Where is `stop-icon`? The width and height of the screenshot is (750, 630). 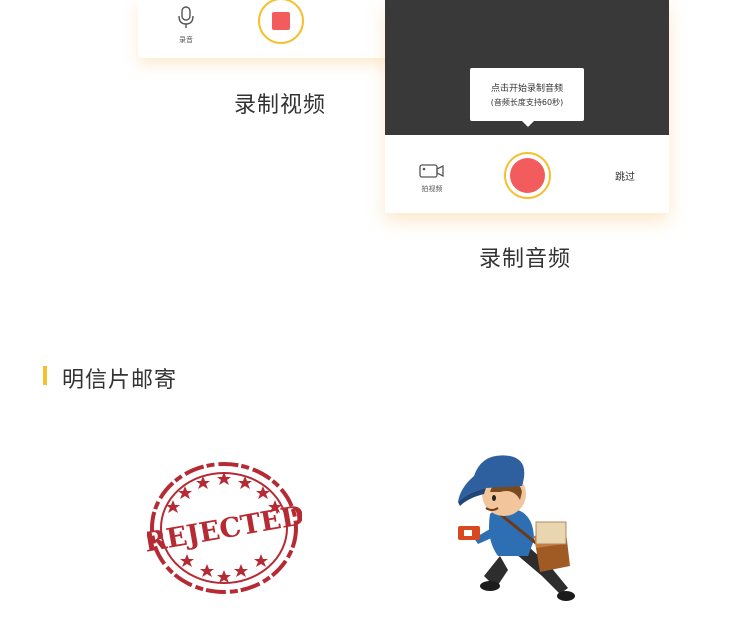 stop-icon is located at coordinates (281, 21).